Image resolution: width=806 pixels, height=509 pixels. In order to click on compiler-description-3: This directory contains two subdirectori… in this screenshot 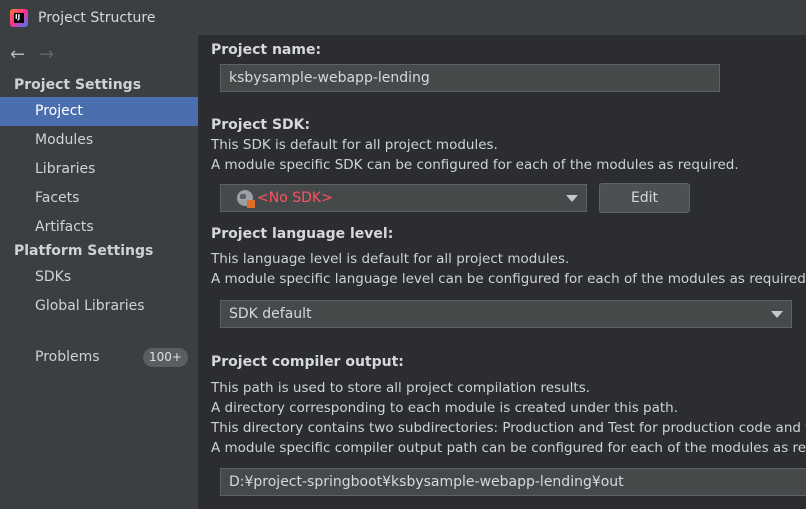, I will do `click(508, 428)`.